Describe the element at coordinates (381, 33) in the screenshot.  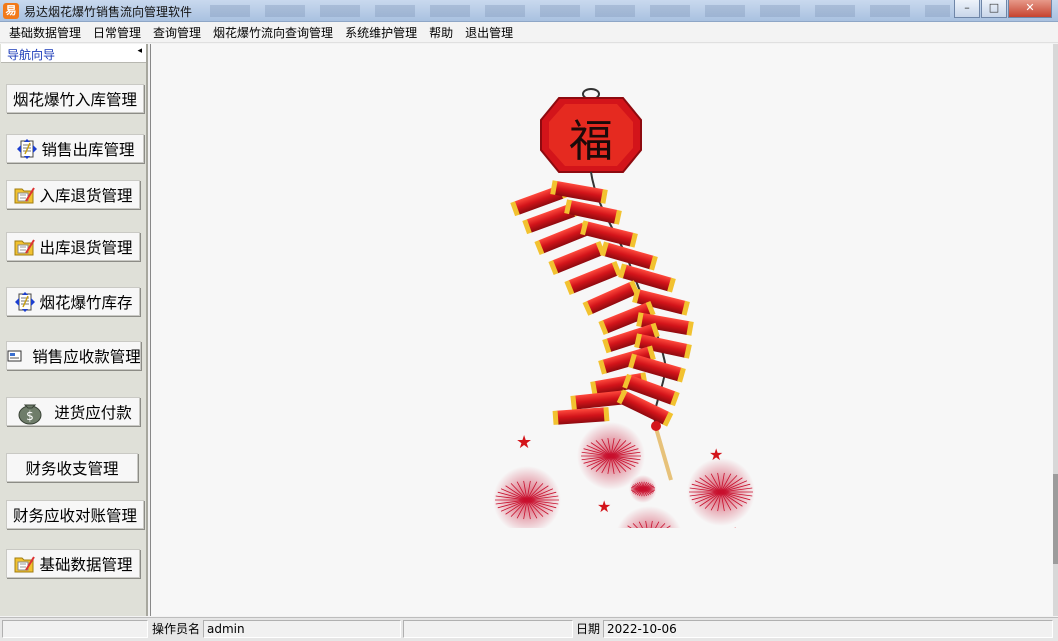
I see `menu-system: 系统维护管理` at that location.